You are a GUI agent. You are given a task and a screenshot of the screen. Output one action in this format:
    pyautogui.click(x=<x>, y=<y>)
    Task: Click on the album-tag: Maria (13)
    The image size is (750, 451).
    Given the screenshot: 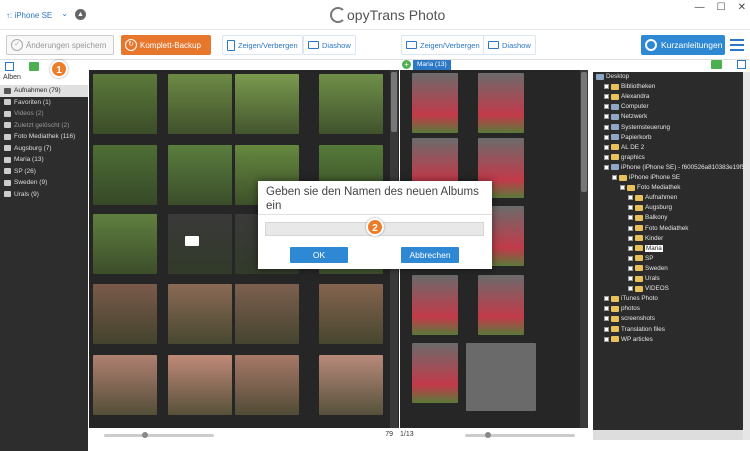 What is the action you would take?
    pyautogui.click(x=432, y=65)
    